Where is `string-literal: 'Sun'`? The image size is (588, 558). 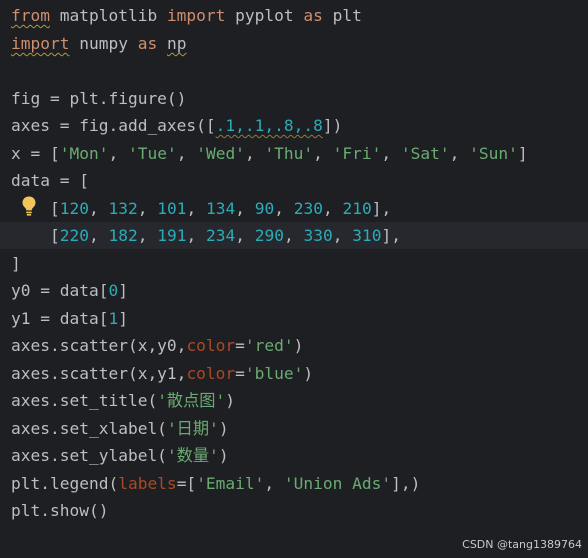
string-literal: 'Sun' is located at coordinates (493, 153).